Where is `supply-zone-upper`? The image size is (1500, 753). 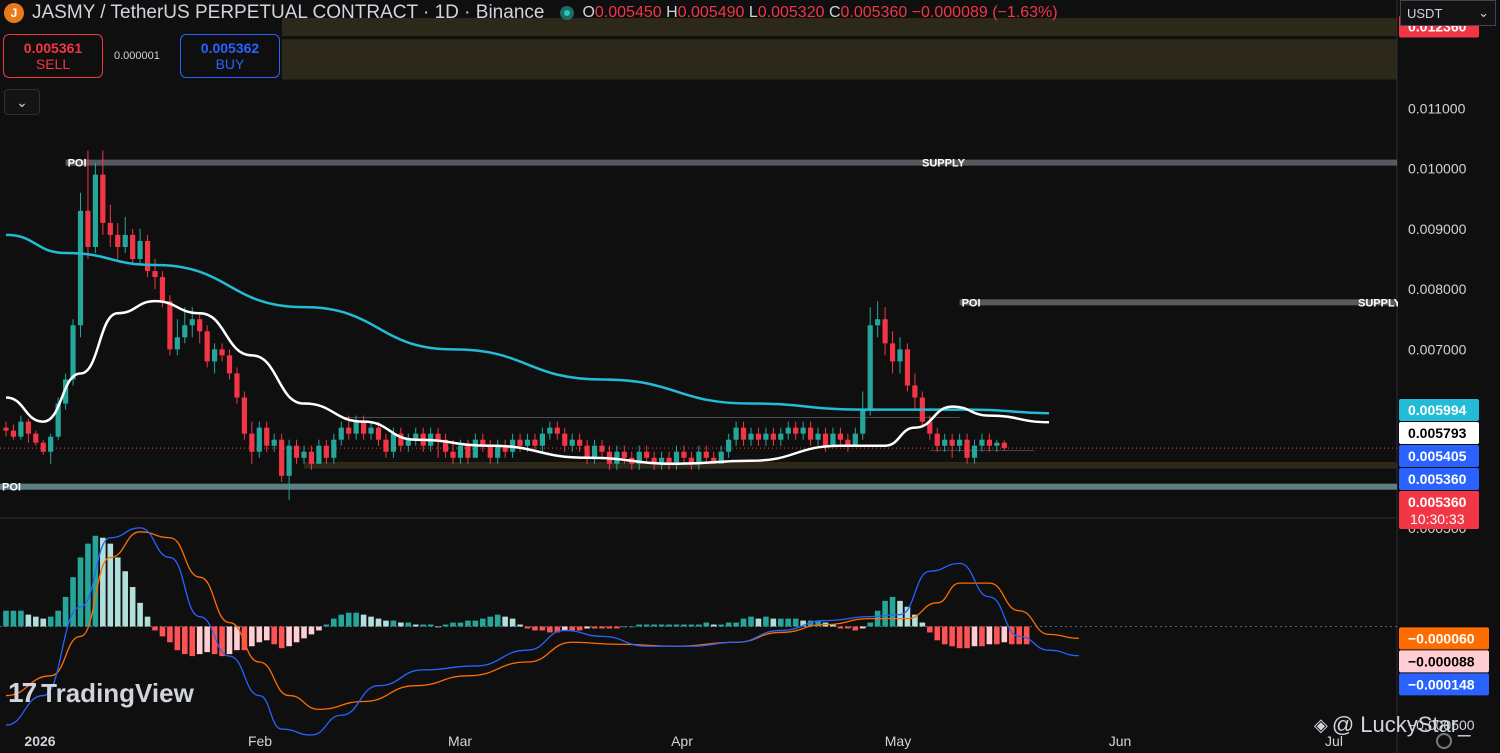
supply-zone-upper is located at coordinates (839, 59).